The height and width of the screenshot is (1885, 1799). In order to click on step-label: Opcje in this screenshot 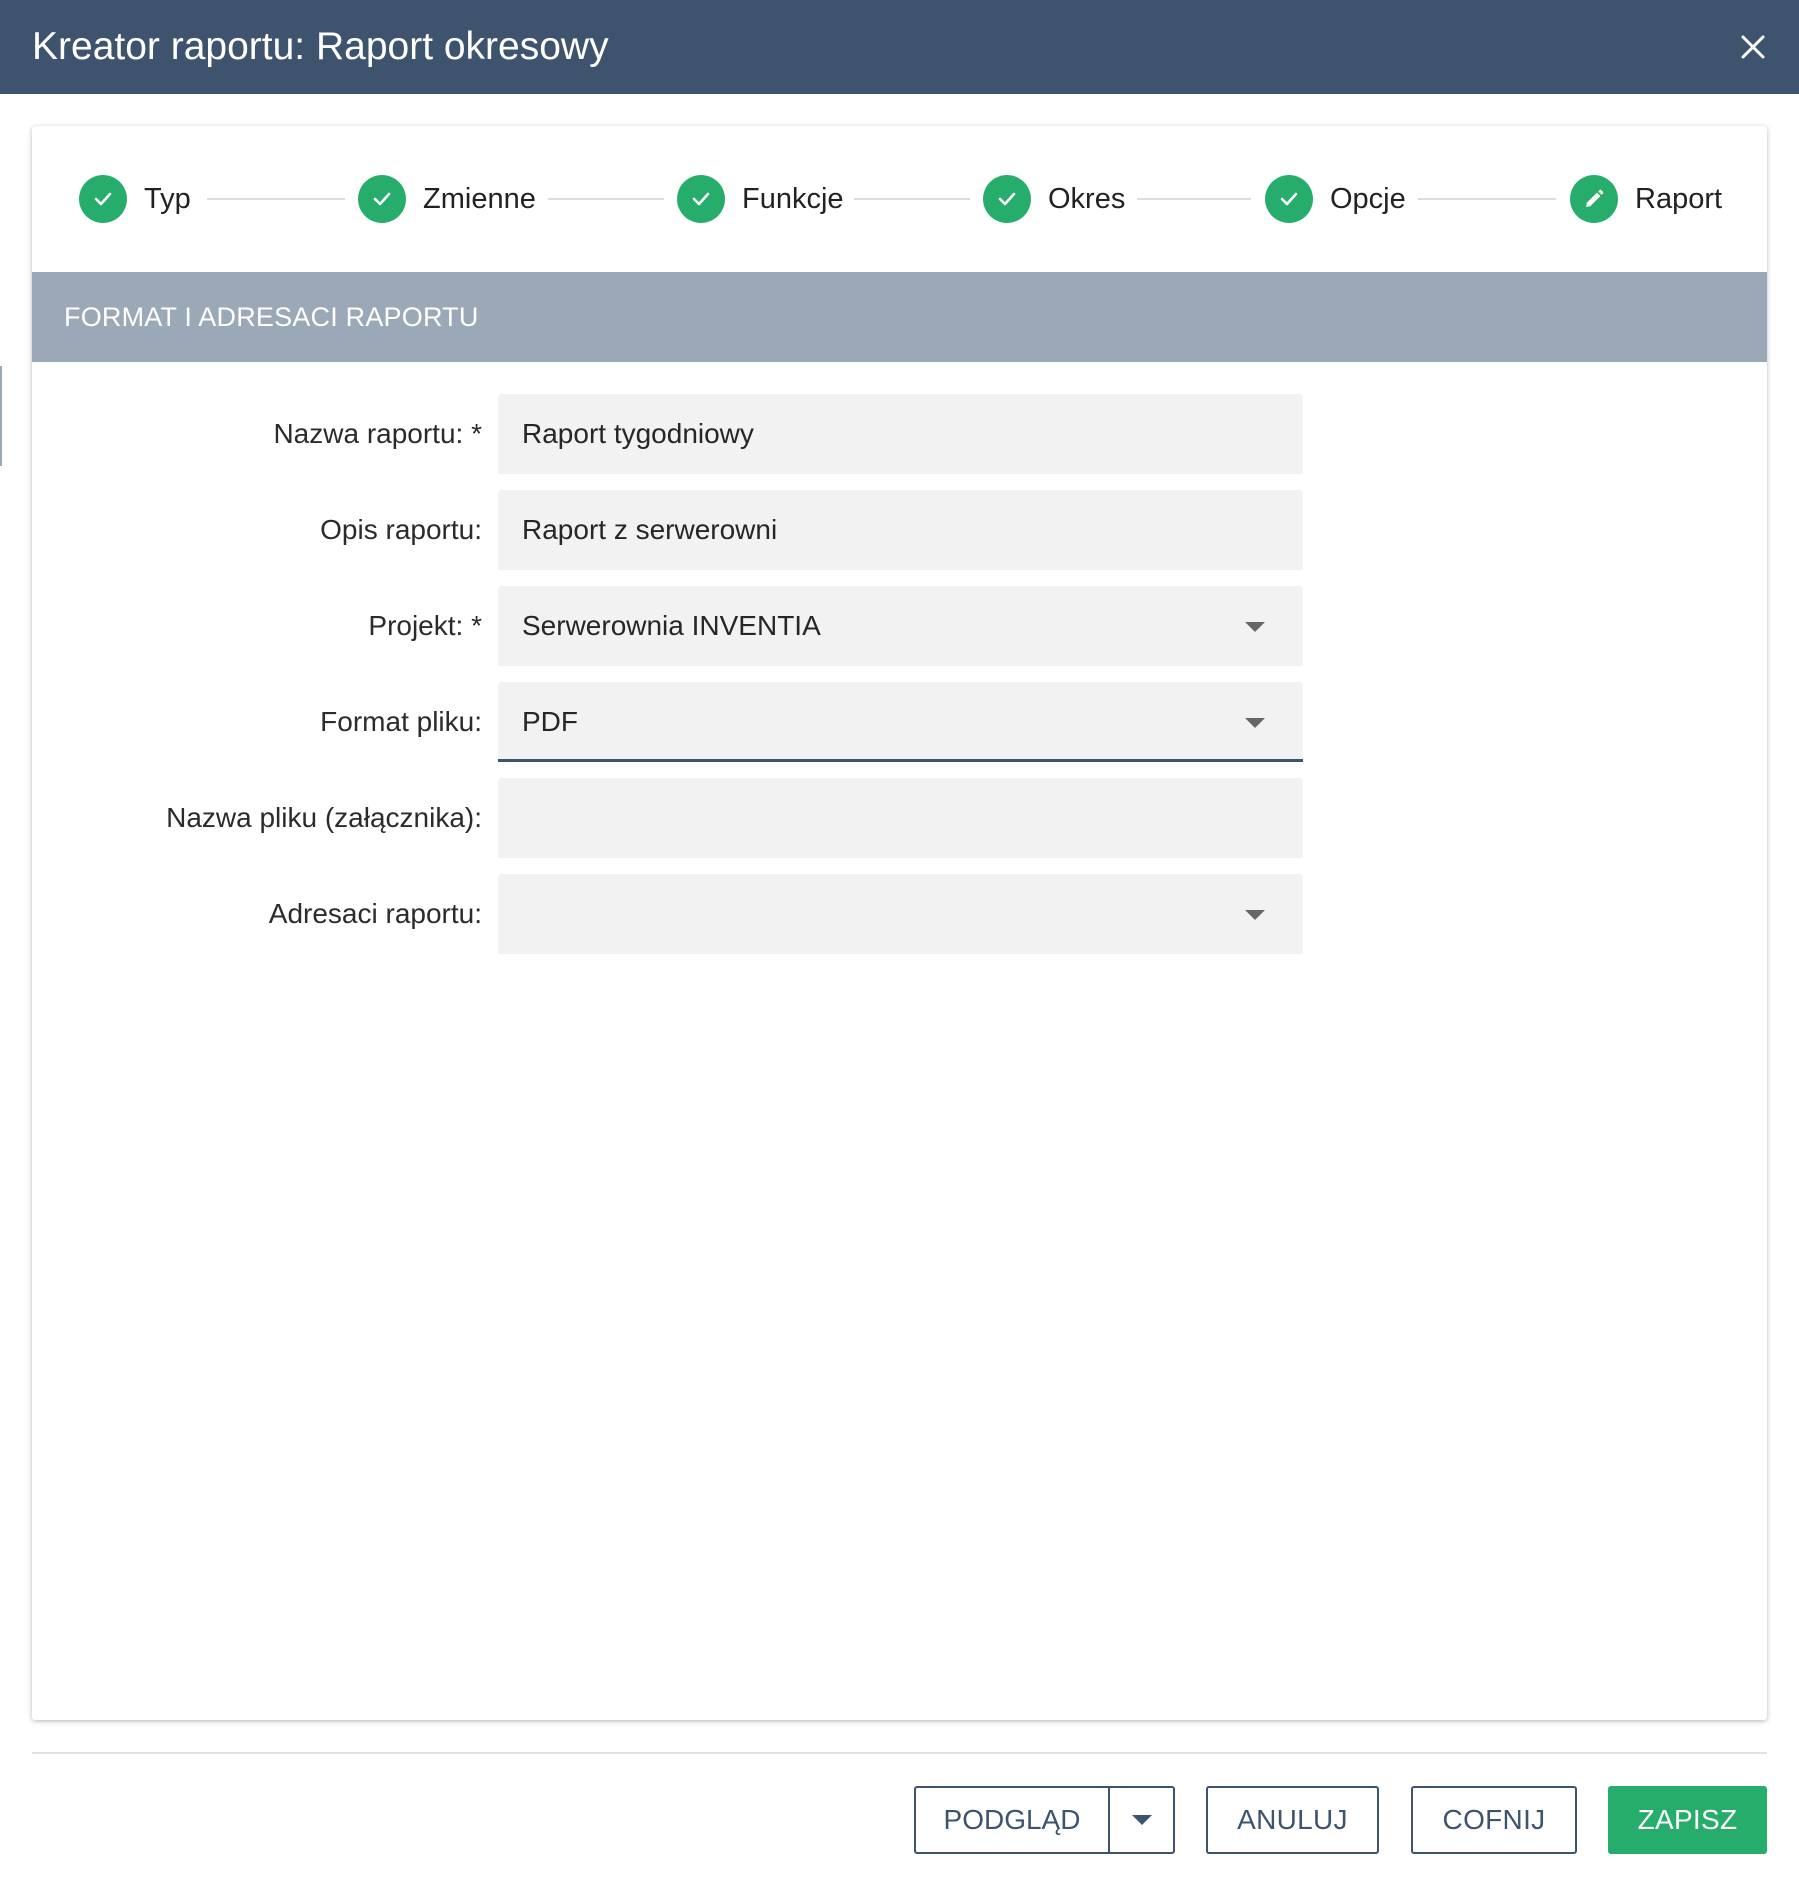, I will do `click(1368, 198)`.